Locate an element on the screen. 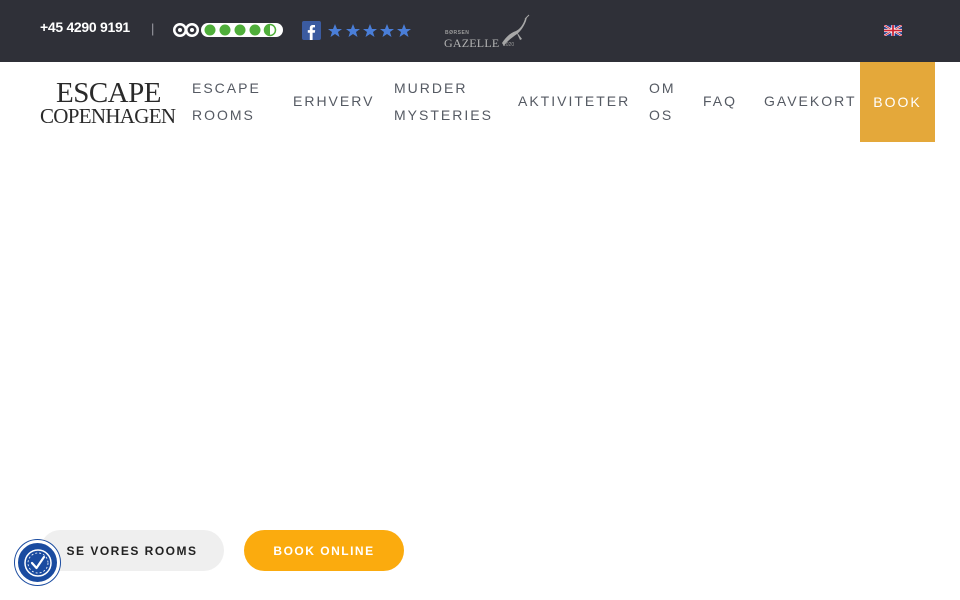  uk-flag-icon is located at coordinates (893, 30).